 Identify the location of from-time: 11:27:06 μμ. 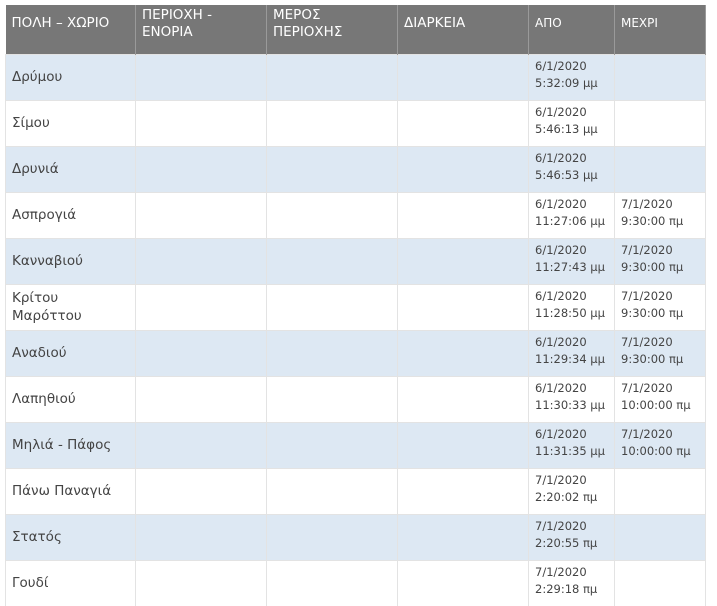
(570, 220).